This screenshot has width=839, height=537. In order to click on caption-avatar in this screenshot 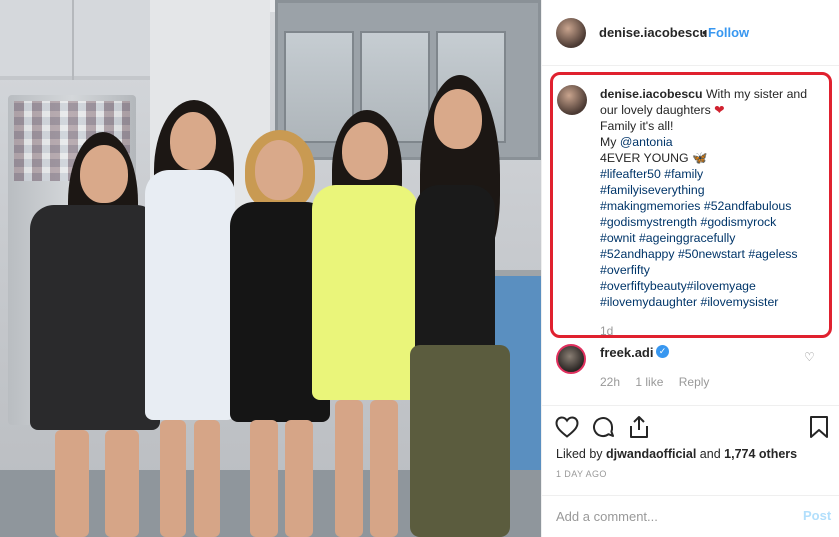, I will do `click(572, 100)`.